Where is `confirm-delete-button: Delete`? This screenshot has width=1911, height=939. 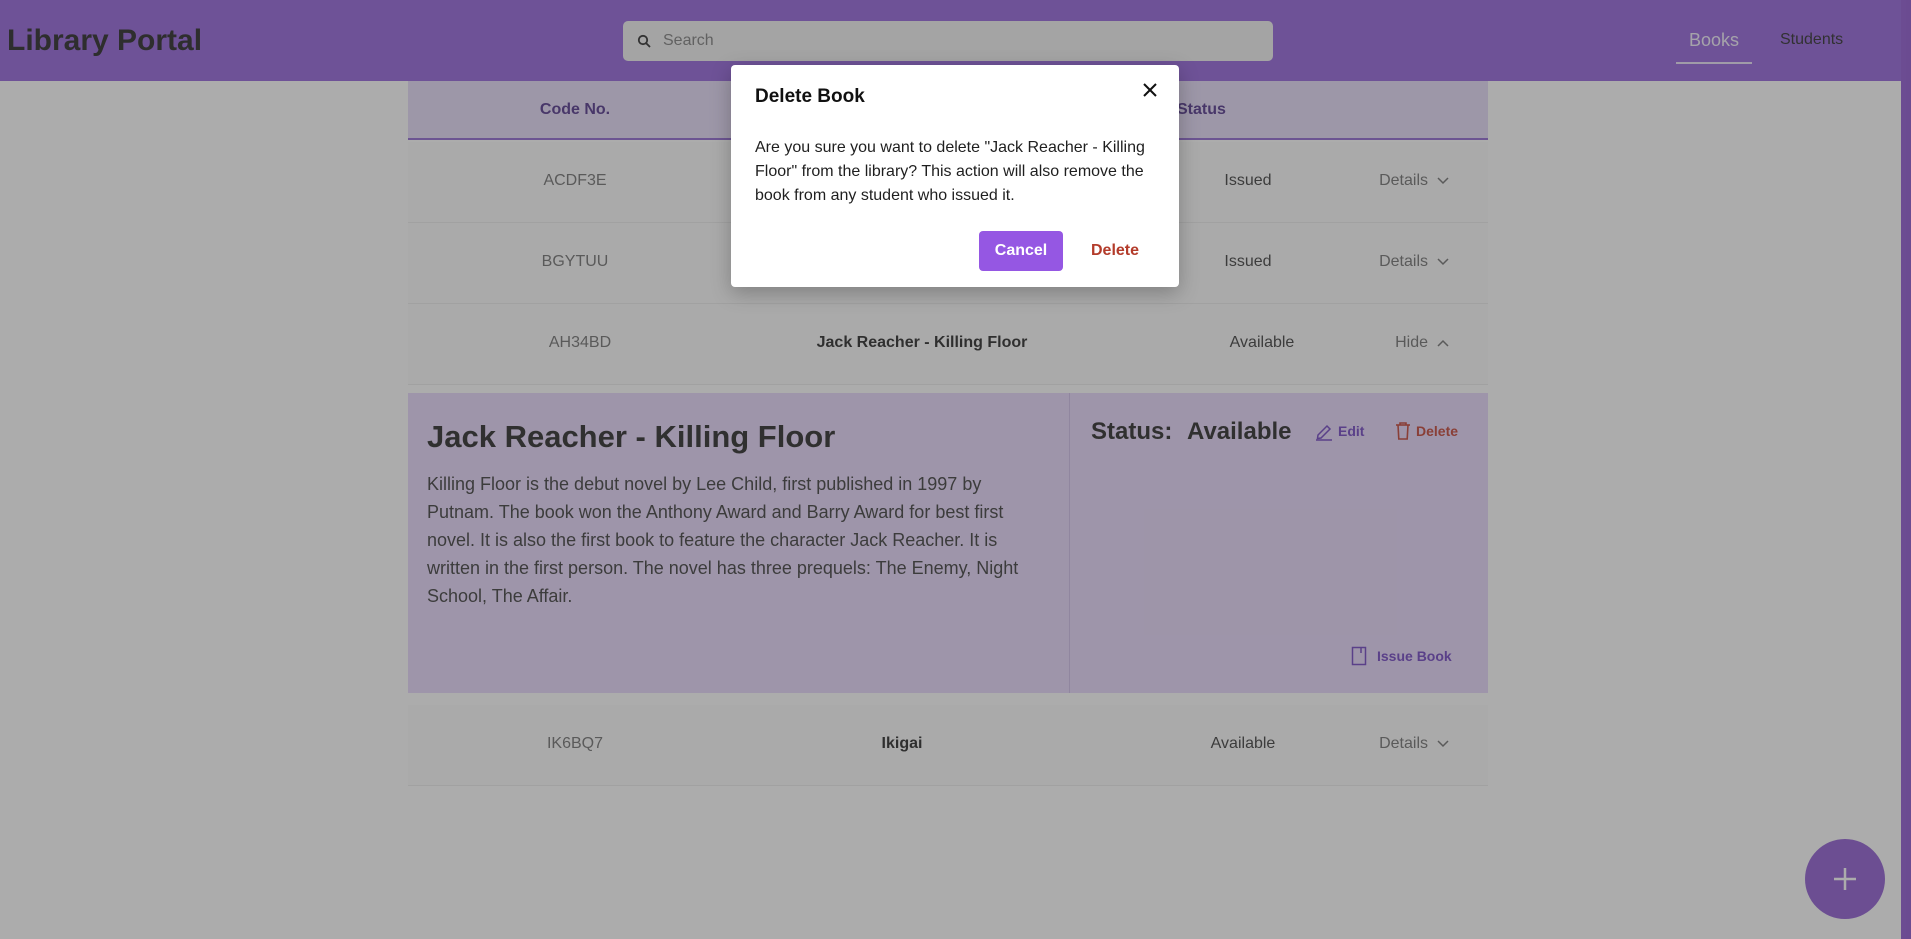
confirm-delete-button: Delete is located at coordinates (1115, 251).